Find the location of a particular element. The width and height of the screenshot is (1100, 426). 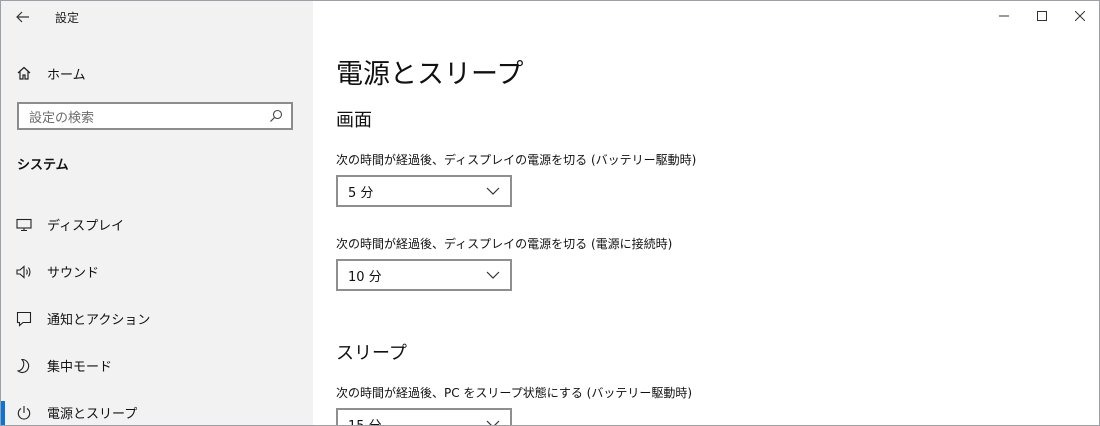

minimize-icon is located at coordinates (1004, 16).